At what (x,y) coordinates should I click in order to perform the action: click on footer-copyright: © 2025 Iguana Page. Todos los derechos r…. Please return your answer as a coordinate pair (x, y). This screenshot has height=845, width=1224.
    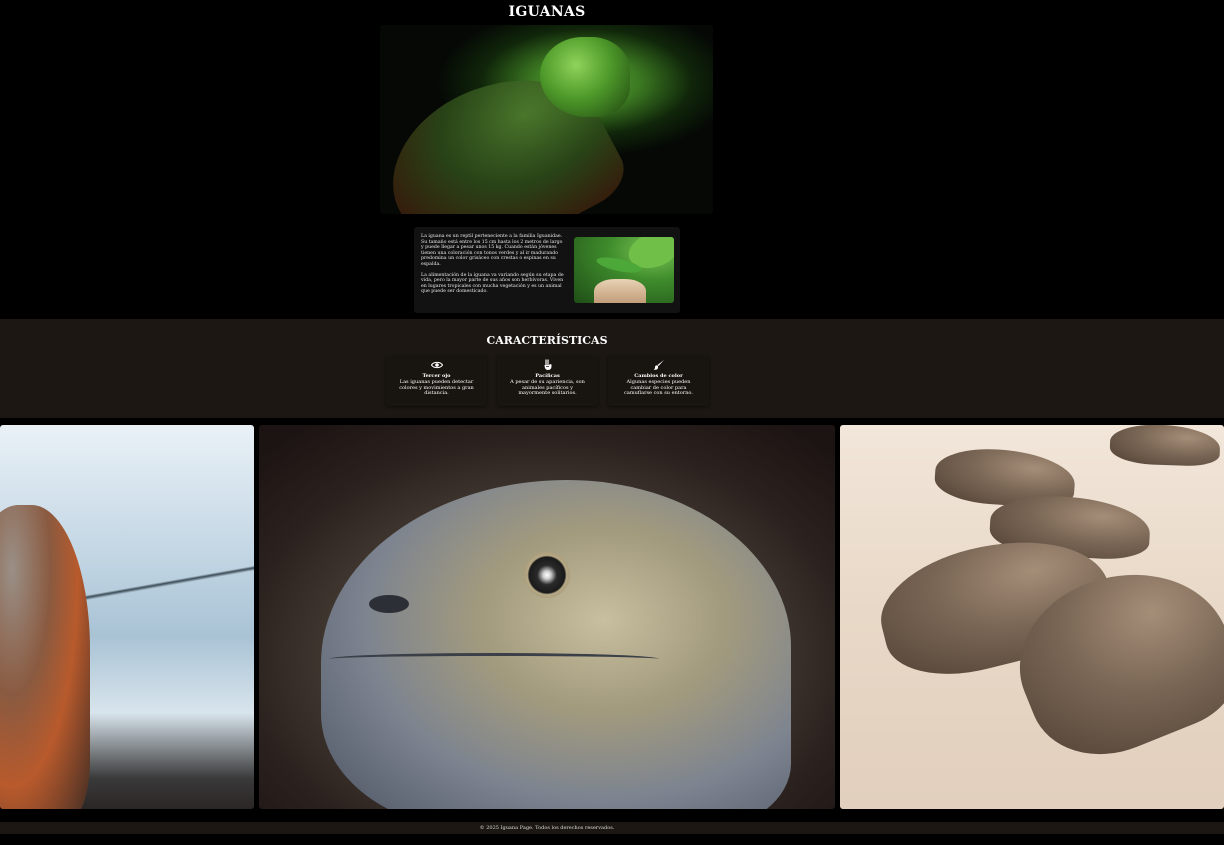
    Looking at the image, I should click on (547, 828).